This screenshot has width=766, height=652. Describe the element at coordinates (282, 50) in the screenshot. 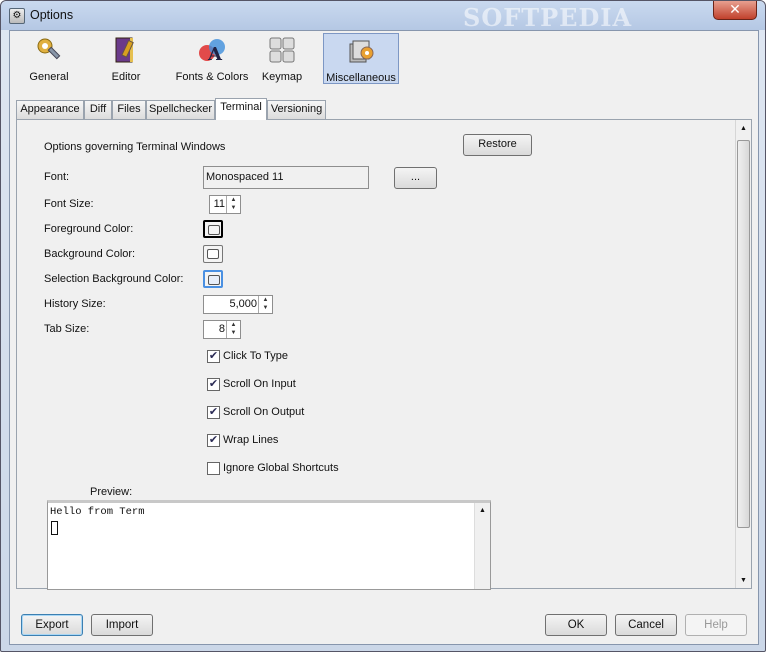

I see `keyboard-icon` at that location.